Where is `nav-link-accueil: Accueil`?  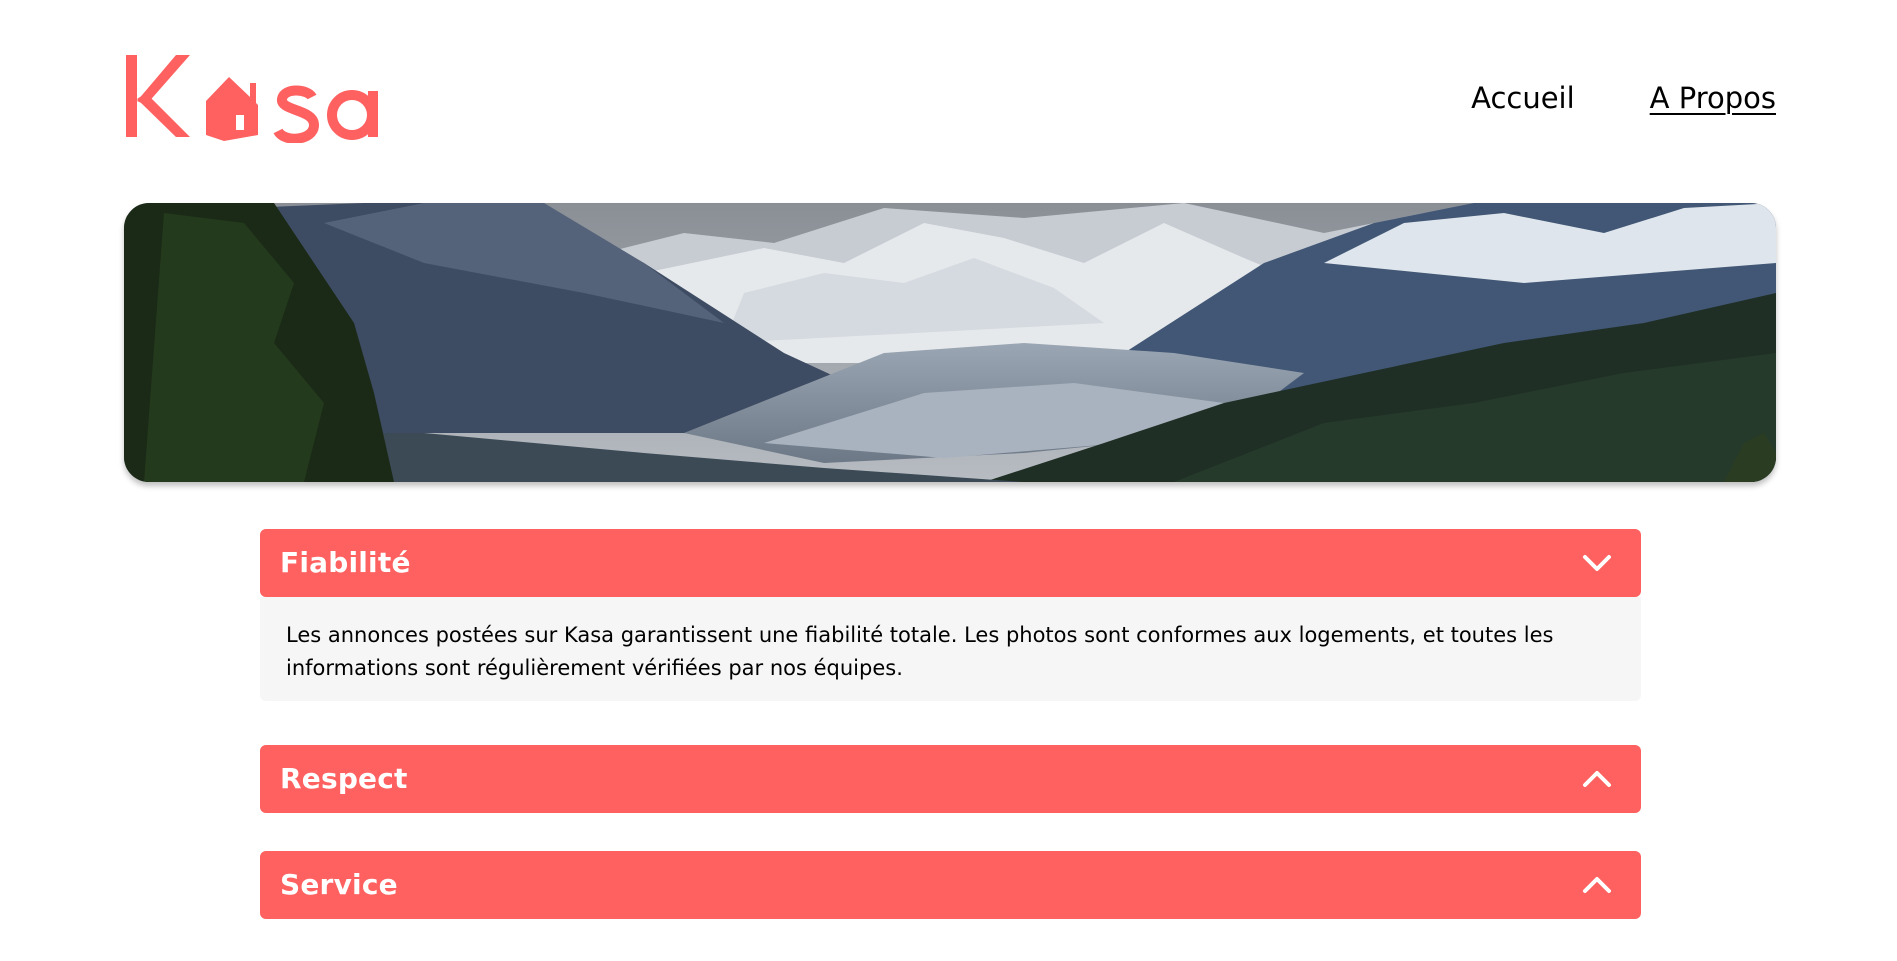 nav-link-accueil: Accueil is located at coordinates (1523, 98).